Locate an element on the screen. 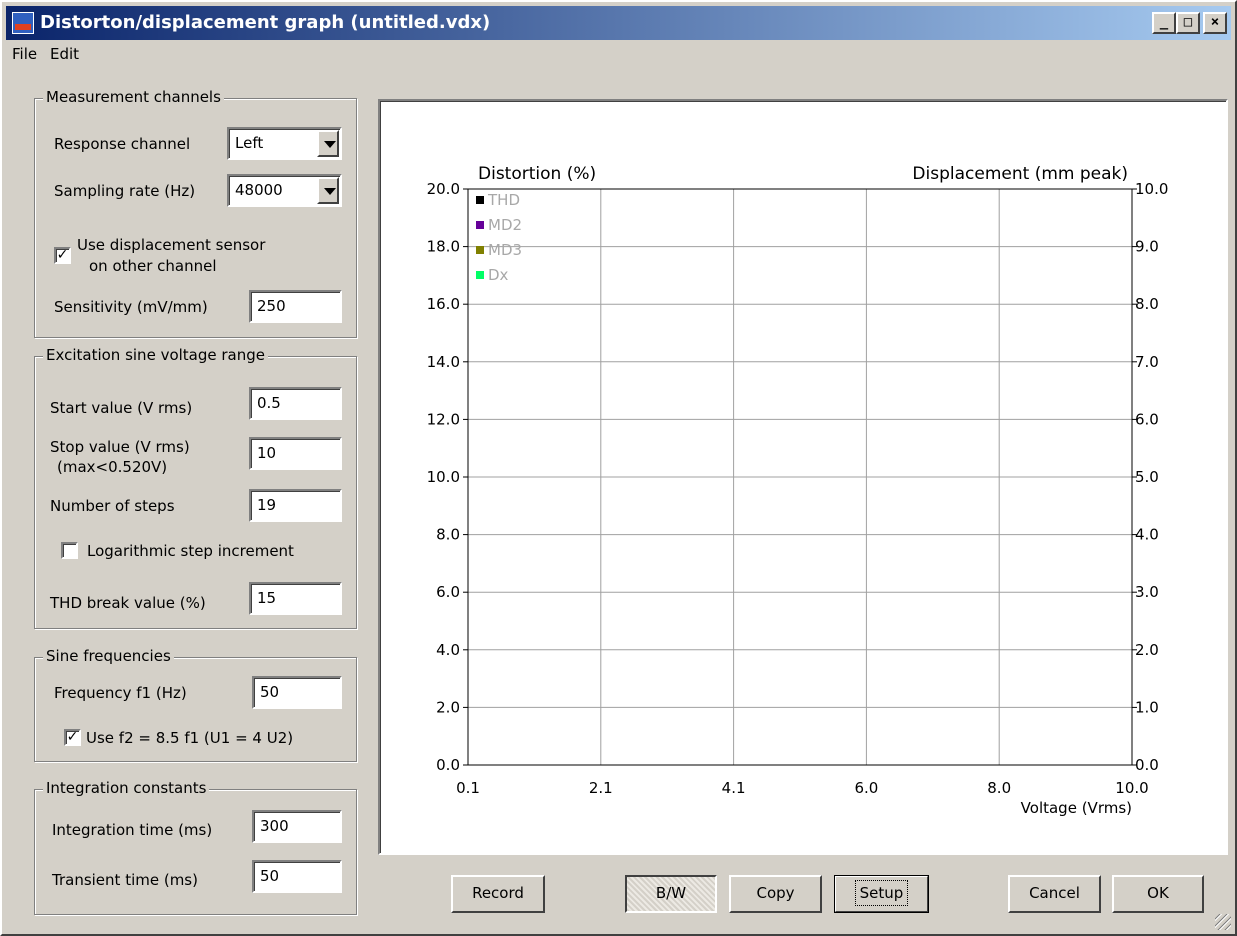 This screenshot has height=936, width=1237. y-left-tick-label: 18.0 is located at coordinates (443, 247).